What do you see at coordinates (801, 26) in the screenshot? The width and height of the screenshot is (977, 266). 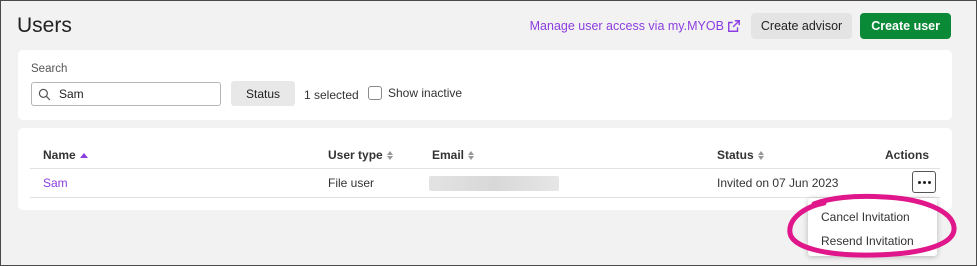 I see `create-advisor-button: Create advisor` at bounding box center [801, 26].